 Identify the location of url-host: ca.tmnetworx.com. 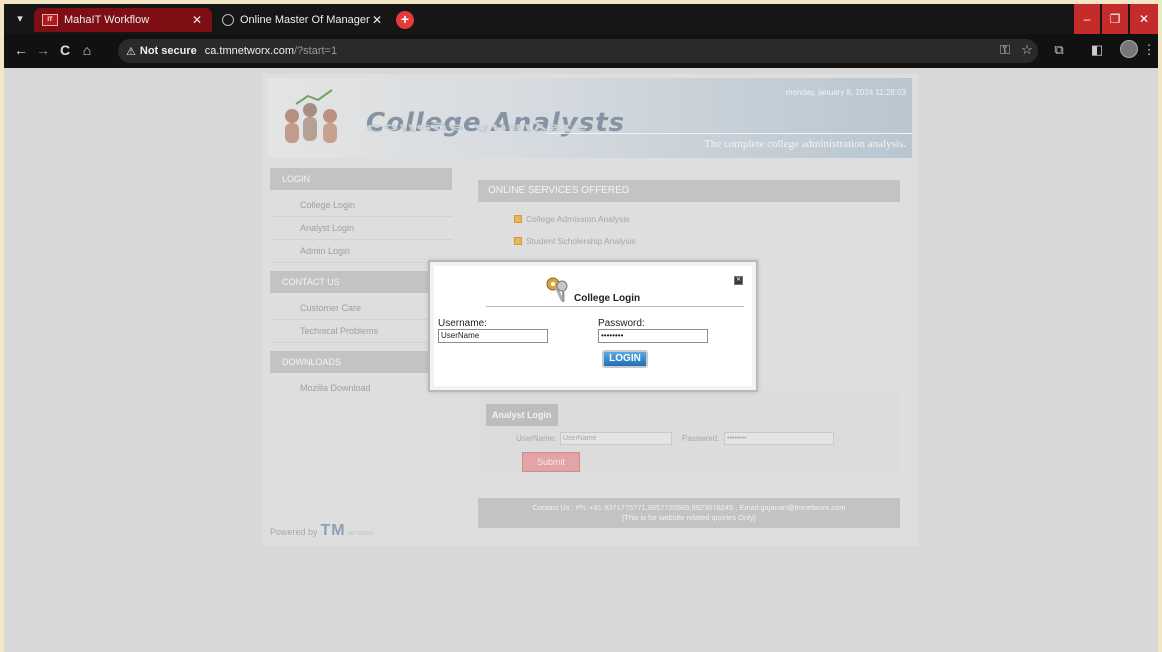
(249, 51).